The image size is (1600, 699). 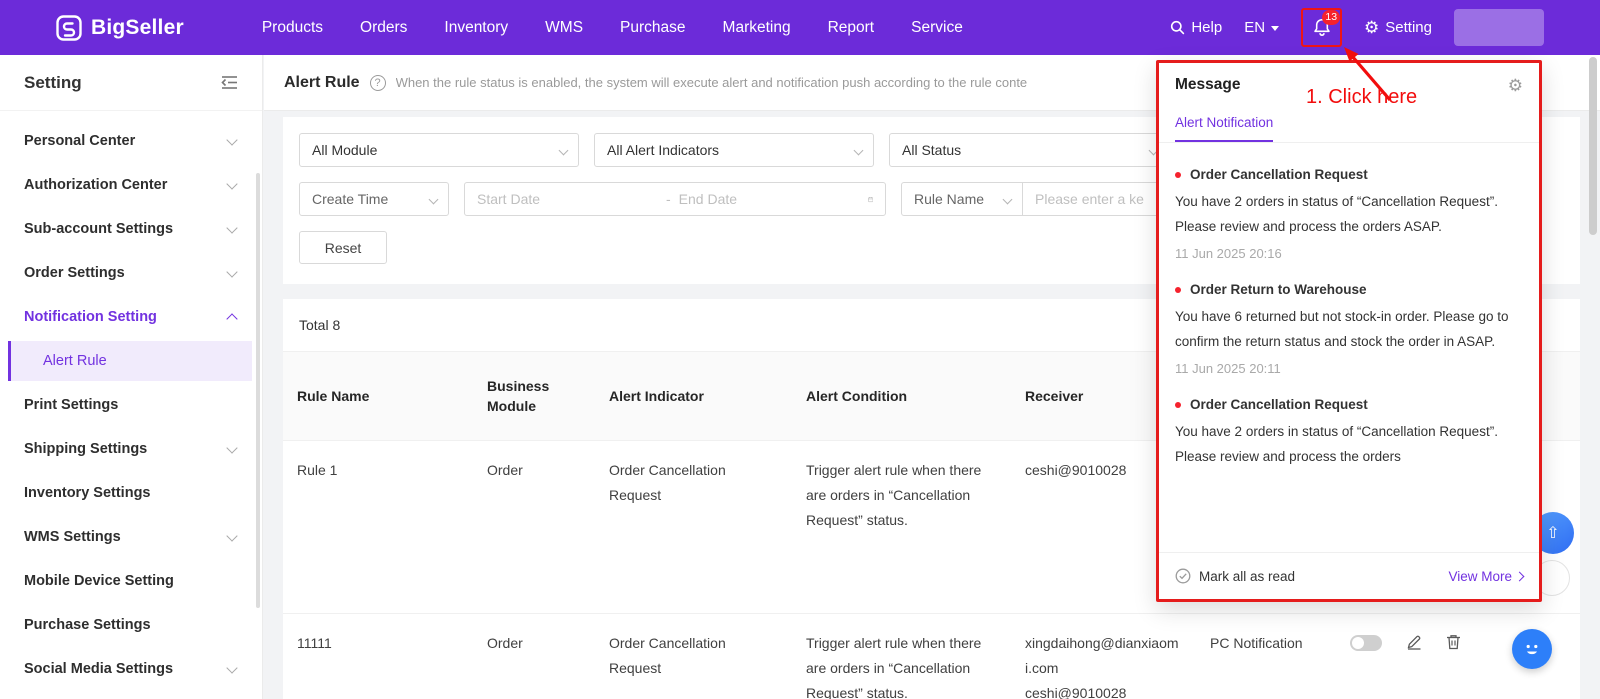 I want to click on chevron-up-icon, so click(x=232, y=319).